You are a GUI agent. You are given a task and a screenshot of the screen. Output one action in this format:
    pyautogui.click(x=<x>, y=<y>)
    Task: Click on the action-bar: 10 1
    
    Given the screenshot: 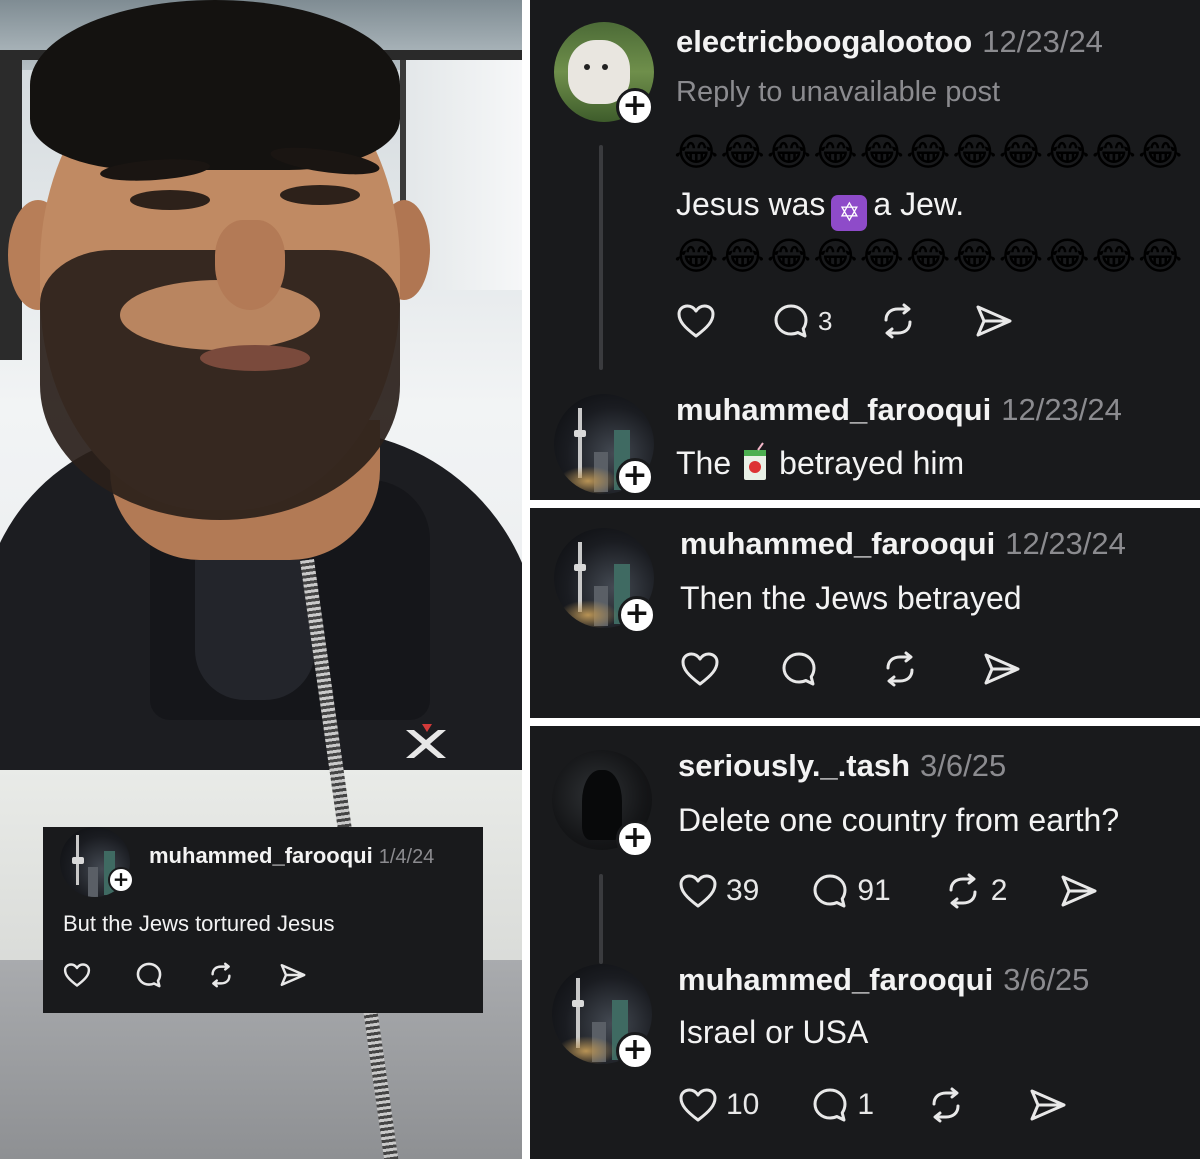 What is the action you would take?
    pyautogui.click(x=873, y=1105)
    